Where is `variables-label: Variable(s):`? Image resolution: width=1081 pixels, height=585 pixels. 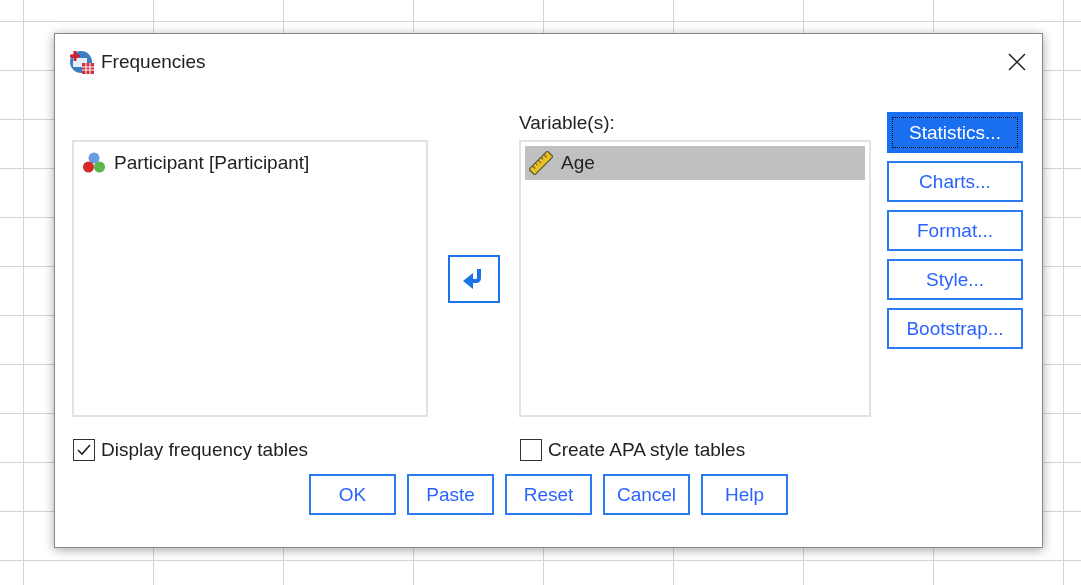
variables-label: Variable(s): is located at coordinates (567, 123).